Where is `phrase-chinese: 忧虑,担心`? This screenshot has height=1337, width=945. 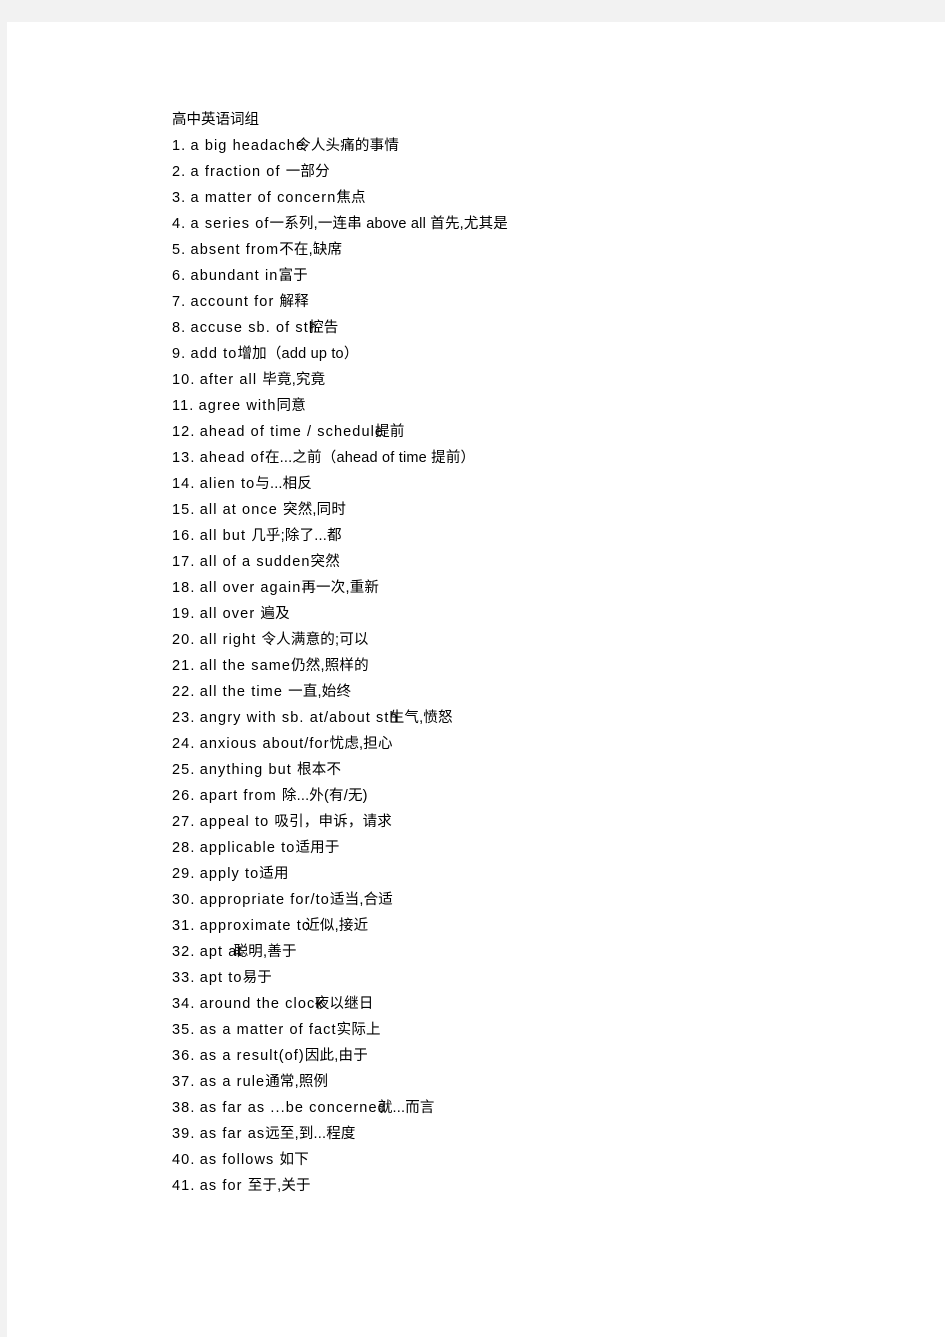 phrase-chinese: 忧虑,担心 is located at coordinates (361, 744).